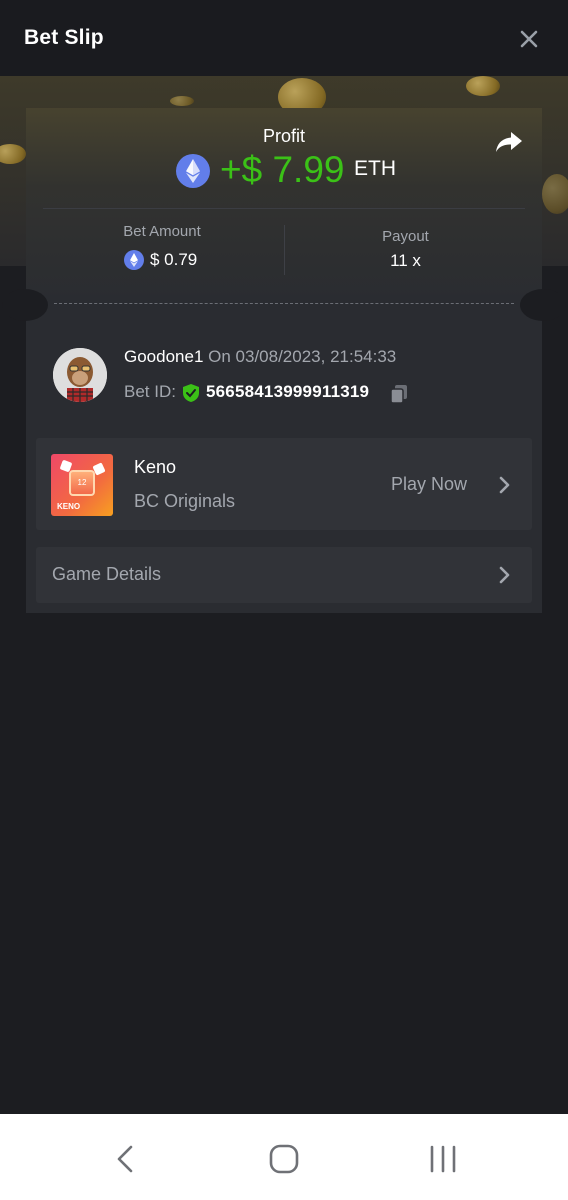 The width and height of the screenshot is (568, 1200). Describe the element at coordinates (163, 356) in the screenshot. I see `username: Goodone1` at that location.